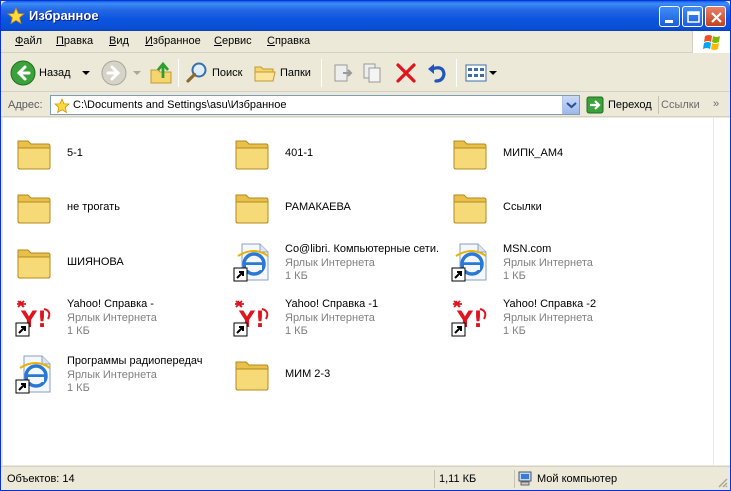 This screenshot has width=731, height=491. What do you see at coordinates (550, 205) in the screenshot?
I see `list-item: Ссылки` at bounding box center [550, 205].